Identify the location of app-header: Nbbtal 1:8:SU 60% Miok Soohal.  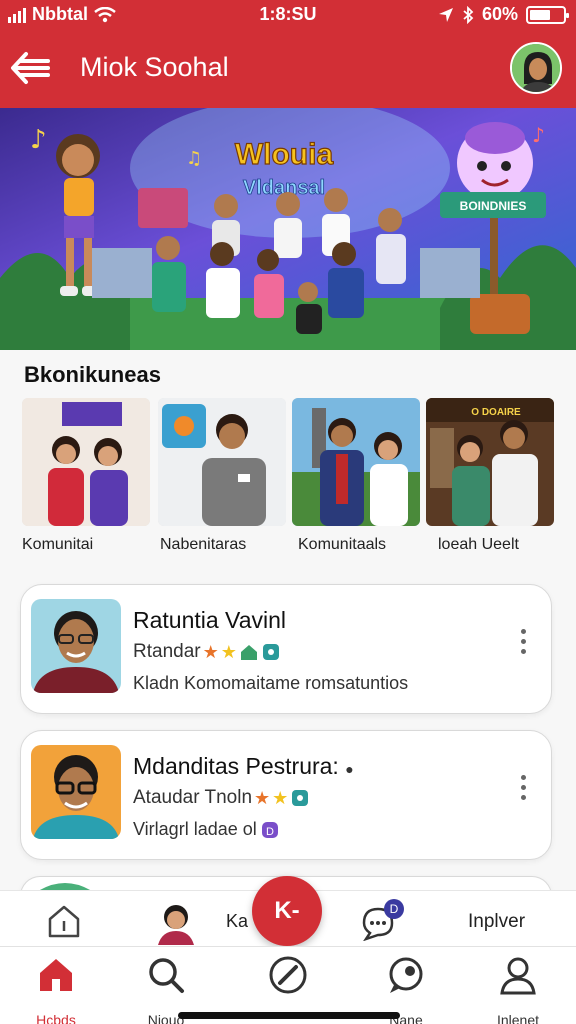
(288, 54).